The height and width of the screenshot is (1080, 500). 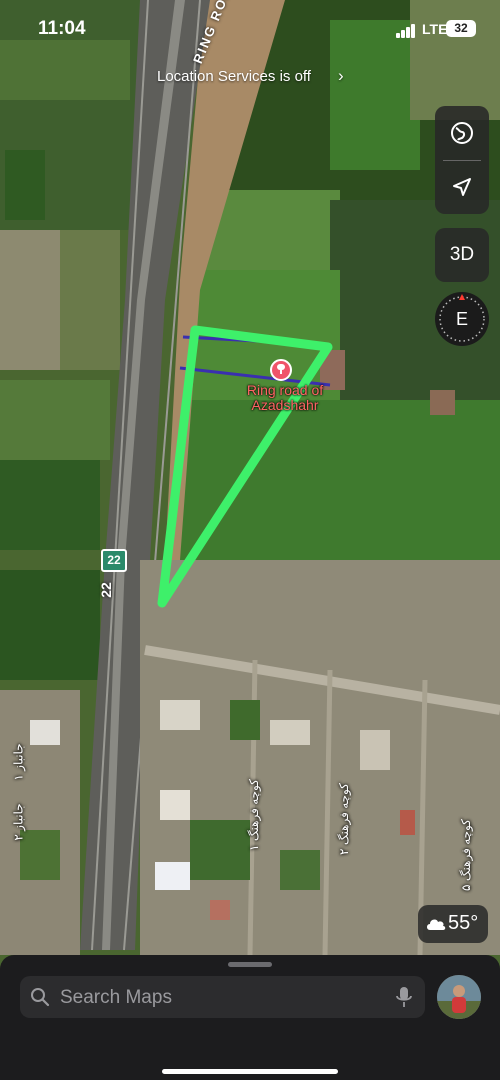 What do you see at coordinates (18, 762) in the screenshot?
I see `street-label: جانباز ۱` at bounding box center [18, 762].